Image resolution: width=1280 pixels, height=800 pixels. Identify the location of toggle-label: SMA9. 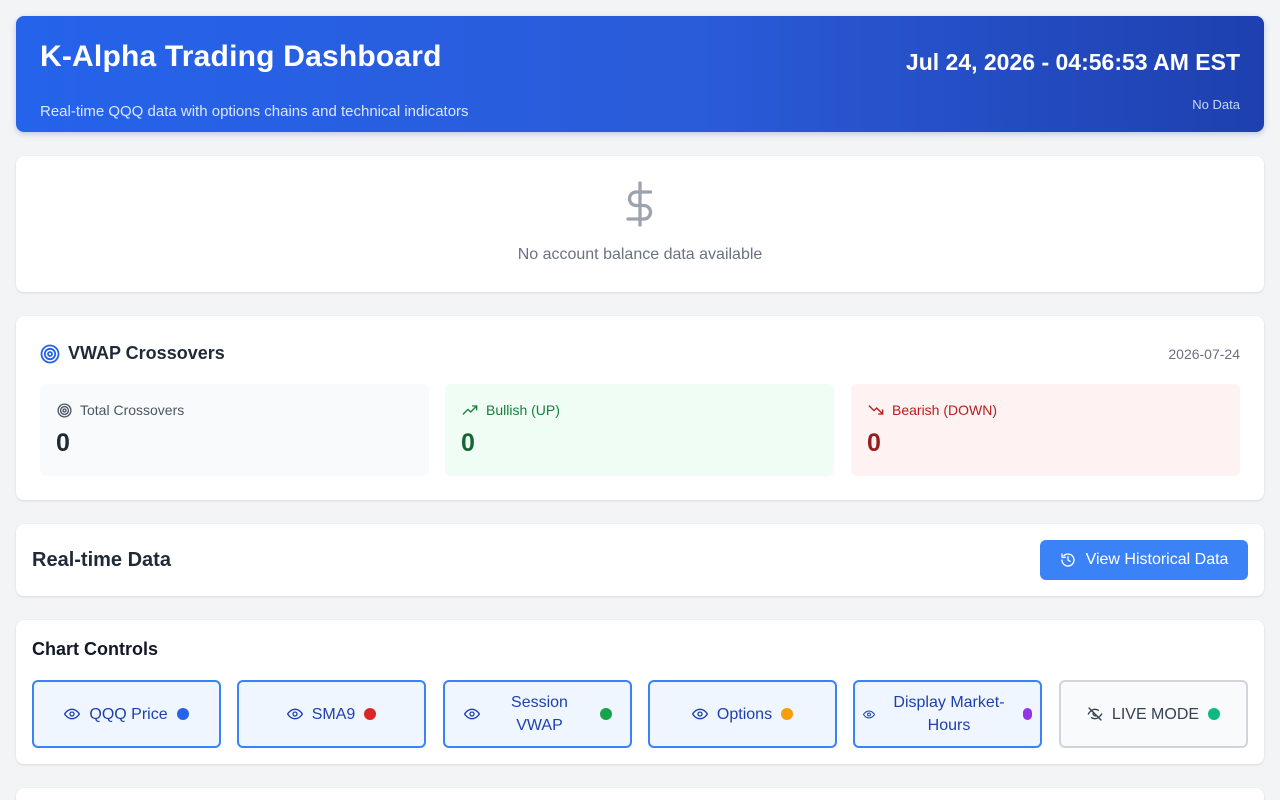
(333, 714).